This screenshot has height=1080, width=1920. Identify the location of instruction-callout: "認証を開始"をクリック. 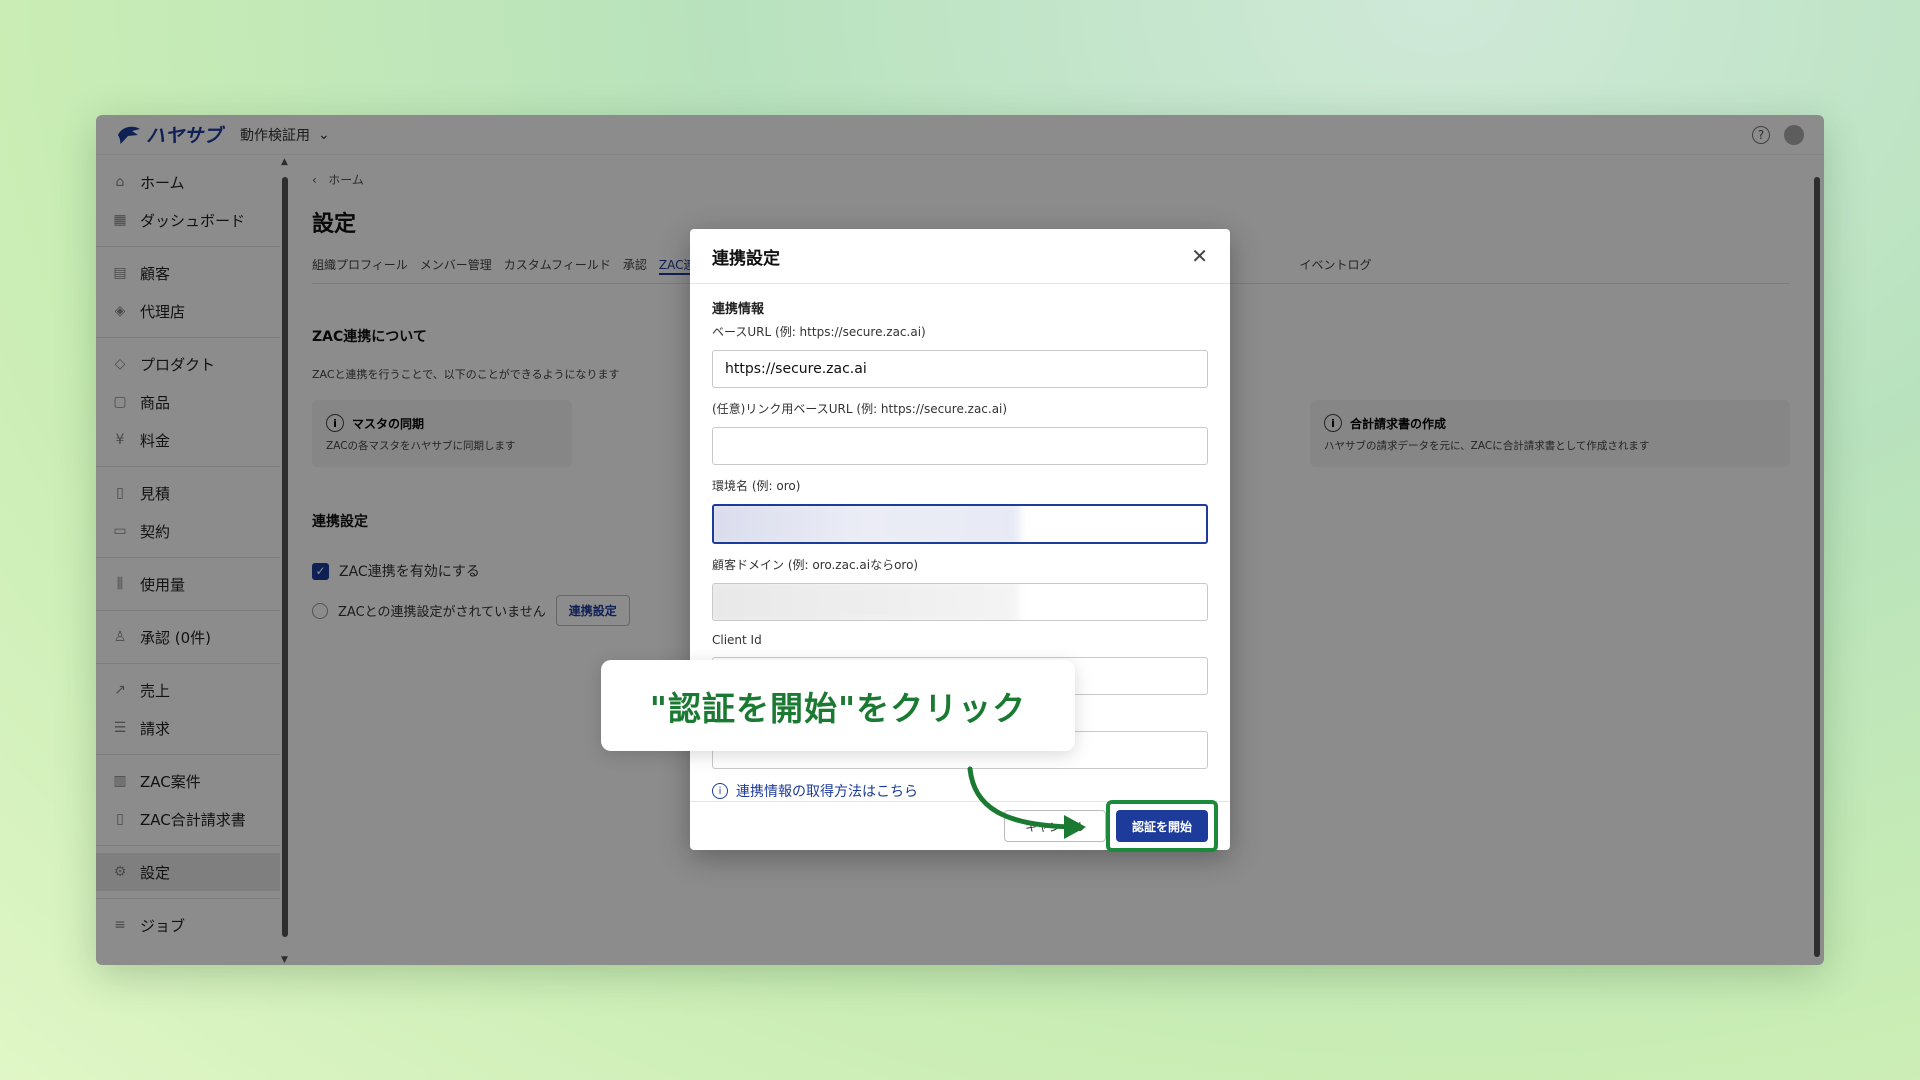
(838, 705).